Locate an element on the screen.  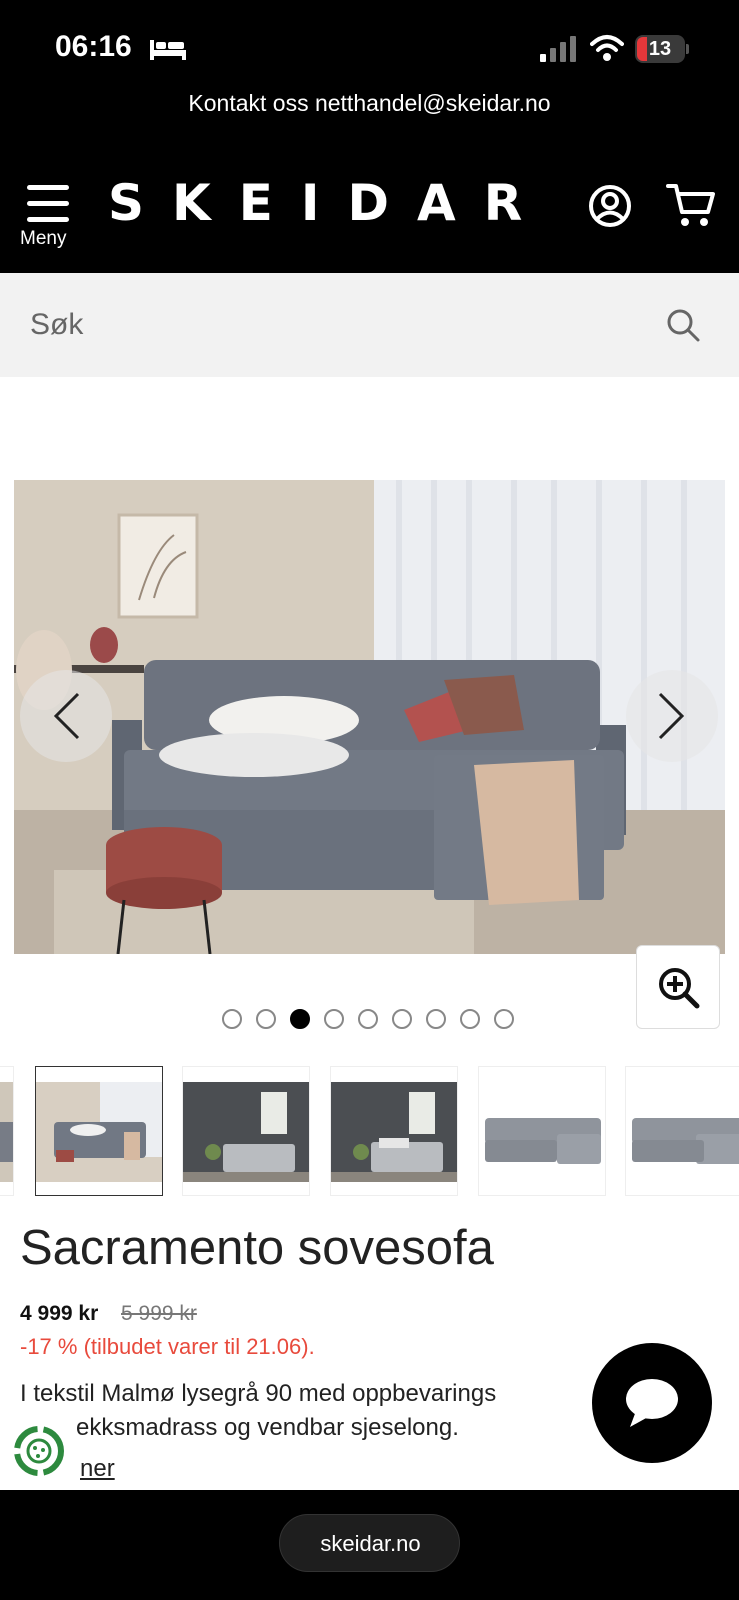
signal-icon is located at coordinates (558, 49).